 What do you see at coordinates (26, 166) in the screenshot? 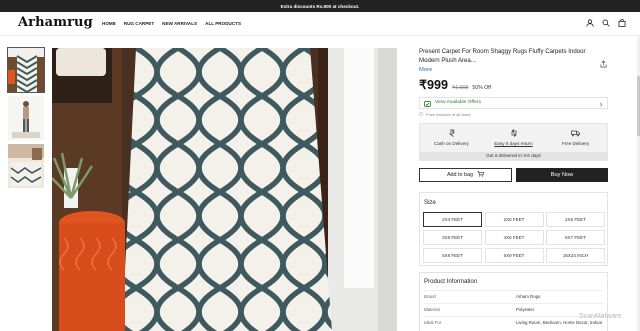
I see `thumbnail-room-rug` at bounding box center [26, 166].